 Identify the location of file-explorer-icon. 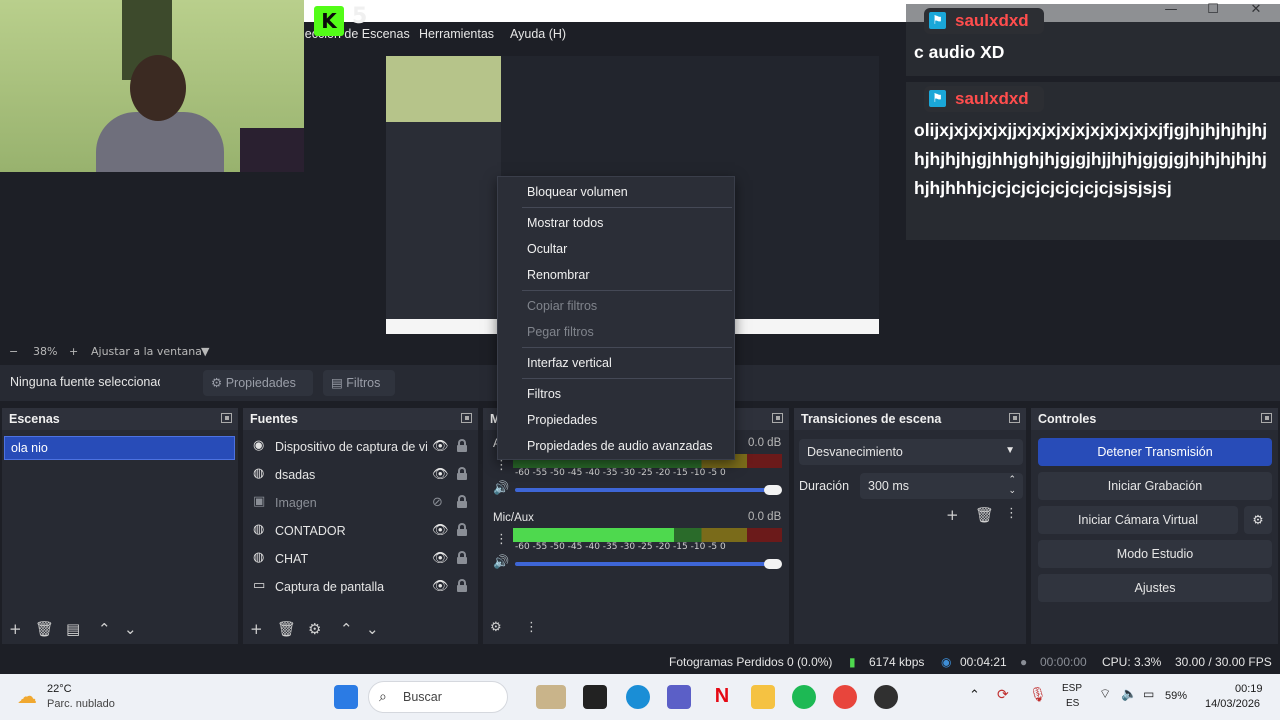
(763, 697).